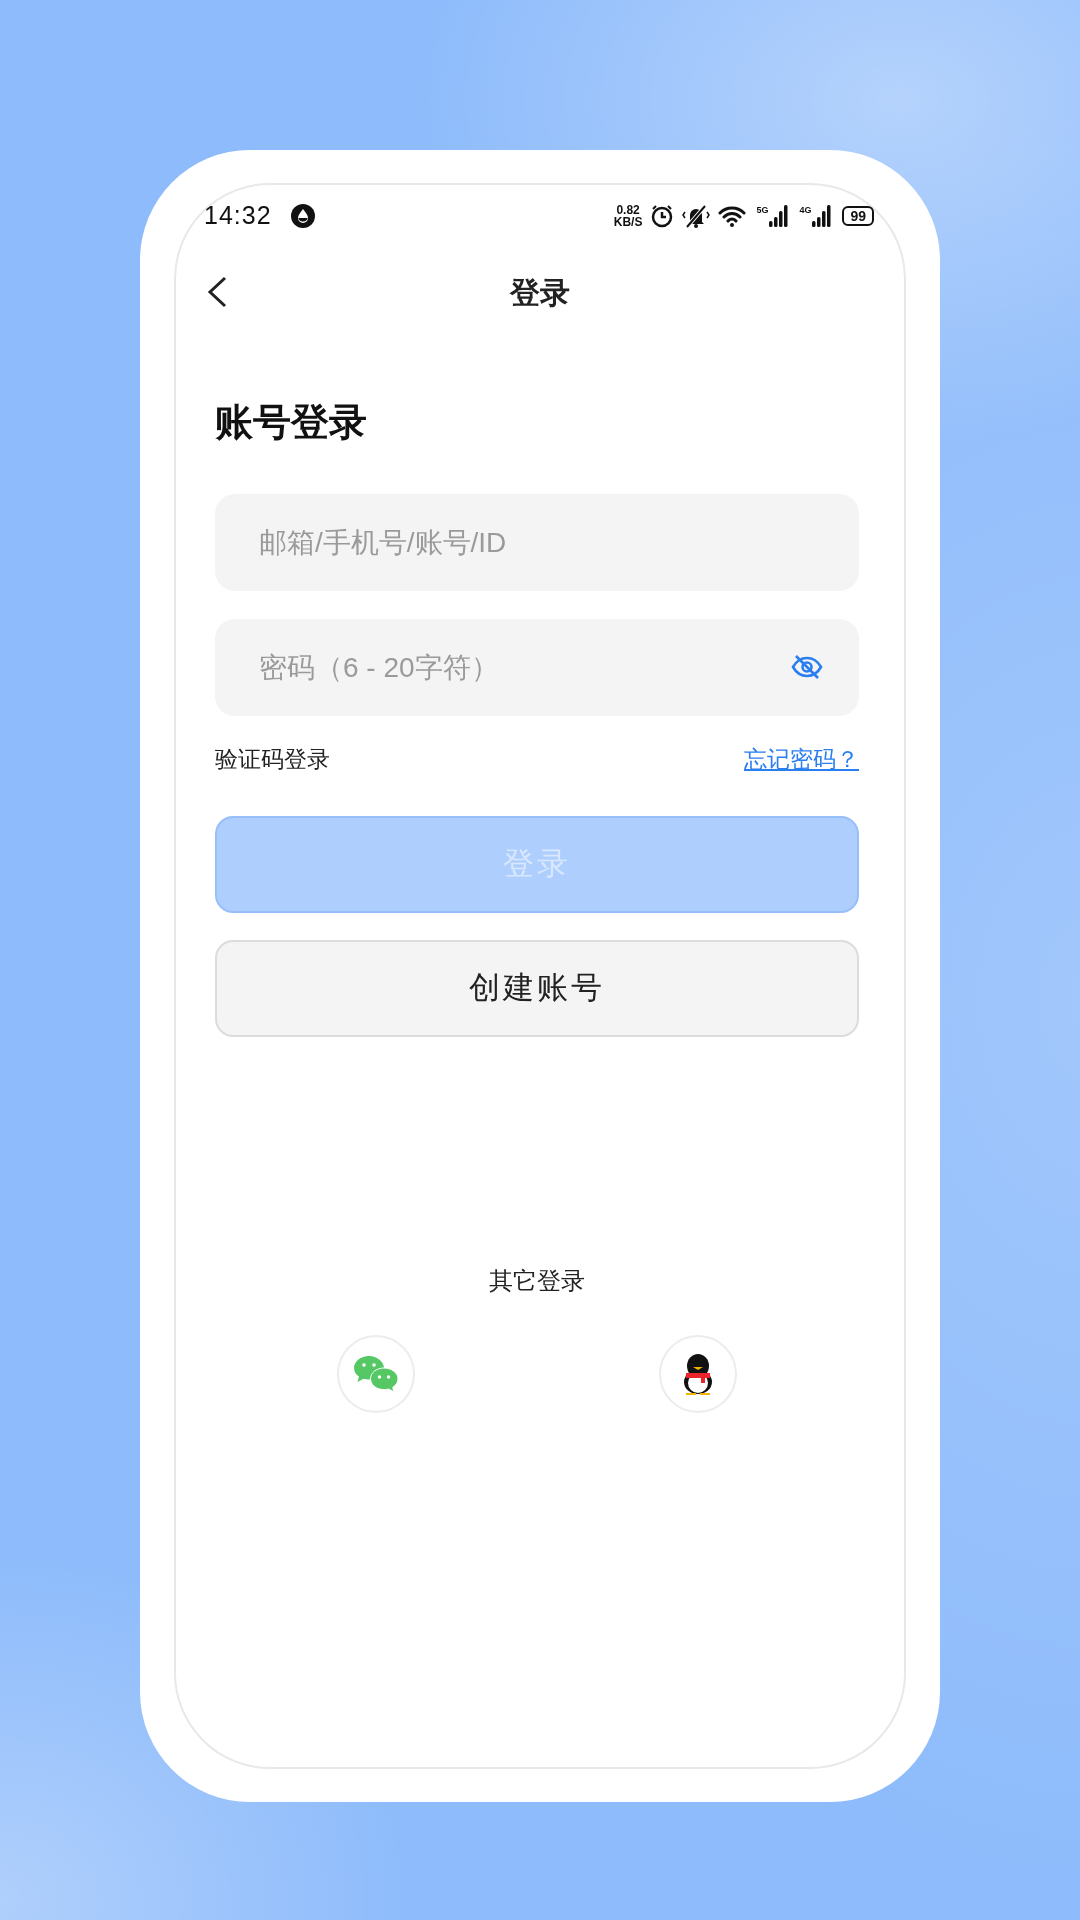  Describe the element at coordinates (628, 222) in the screenshot. I see `network-speed-unit: KB/S` at that location.